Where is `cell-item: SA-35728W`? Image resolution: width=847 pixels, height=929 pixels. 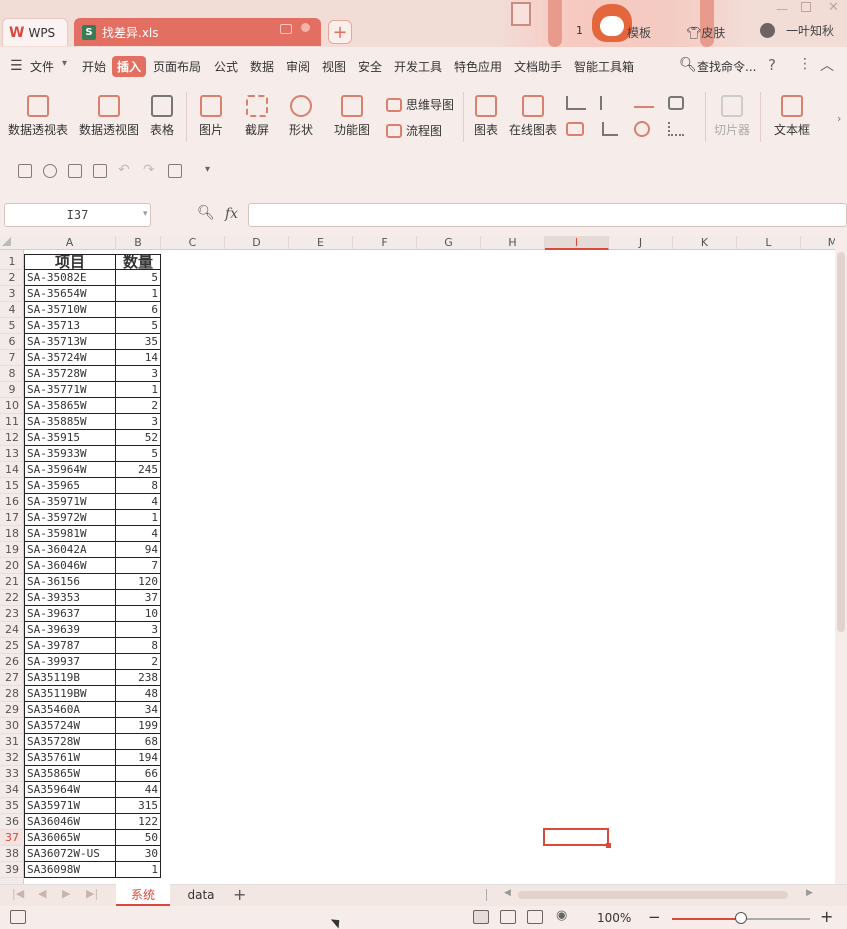
cell-item: SA-35728W is located at coordinates (70, 374).